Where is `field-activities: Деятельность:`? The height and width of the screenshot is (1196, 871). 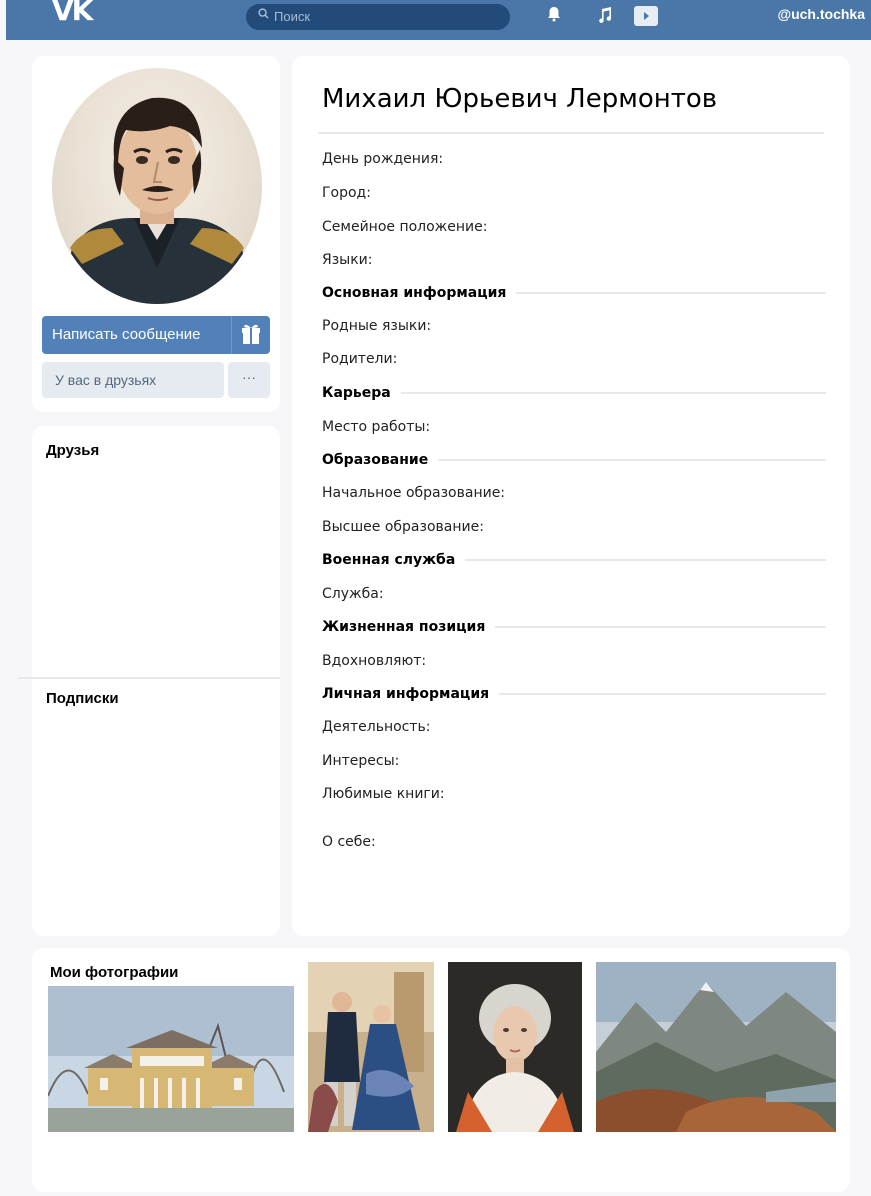
field-activities: Деятельность: is located at coordinates (376, 727).